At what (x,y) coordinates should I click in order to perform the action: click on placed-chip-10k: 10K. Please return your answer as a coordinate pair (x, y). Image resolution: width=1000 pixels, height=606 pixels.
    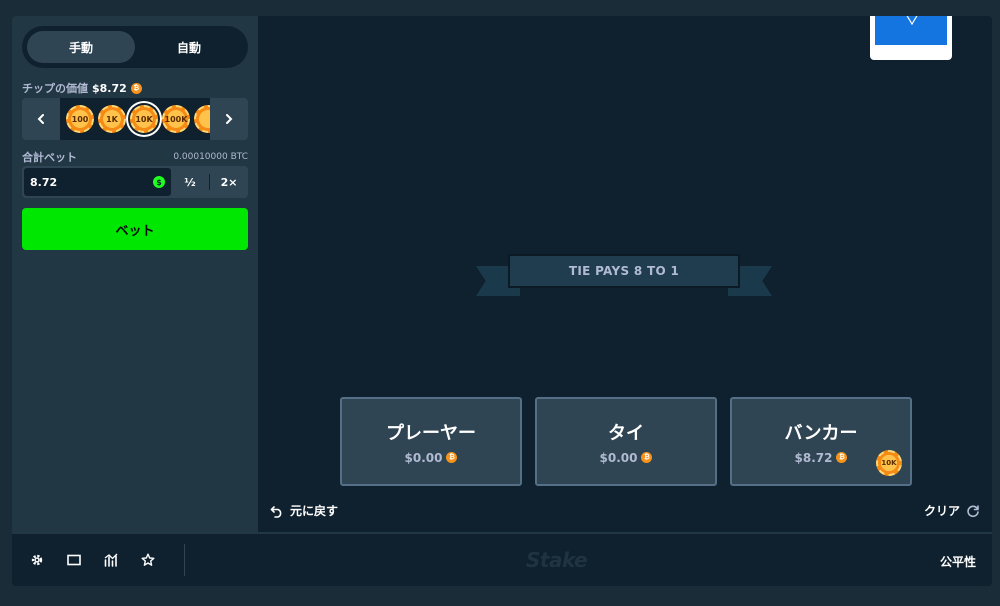
    Looking at the image, I should click on (889, 463).